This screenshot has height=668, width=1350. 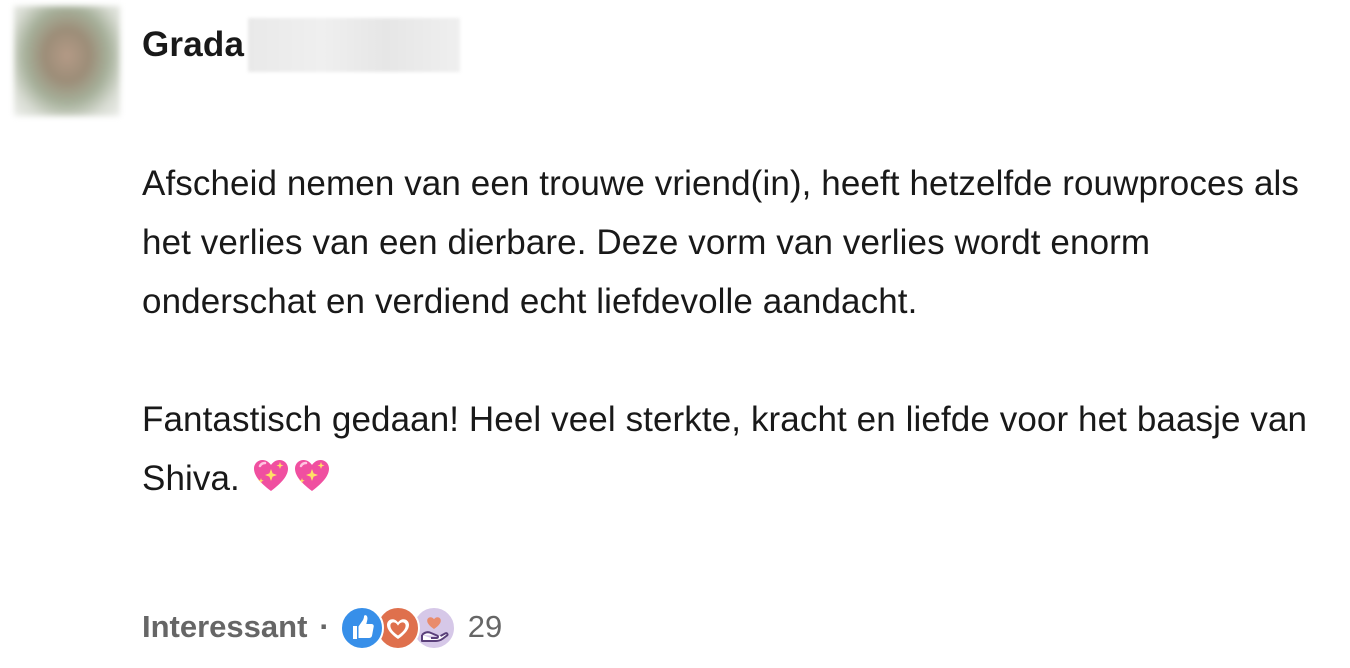 I want to click on like-icon, so click(x=361, y=628).